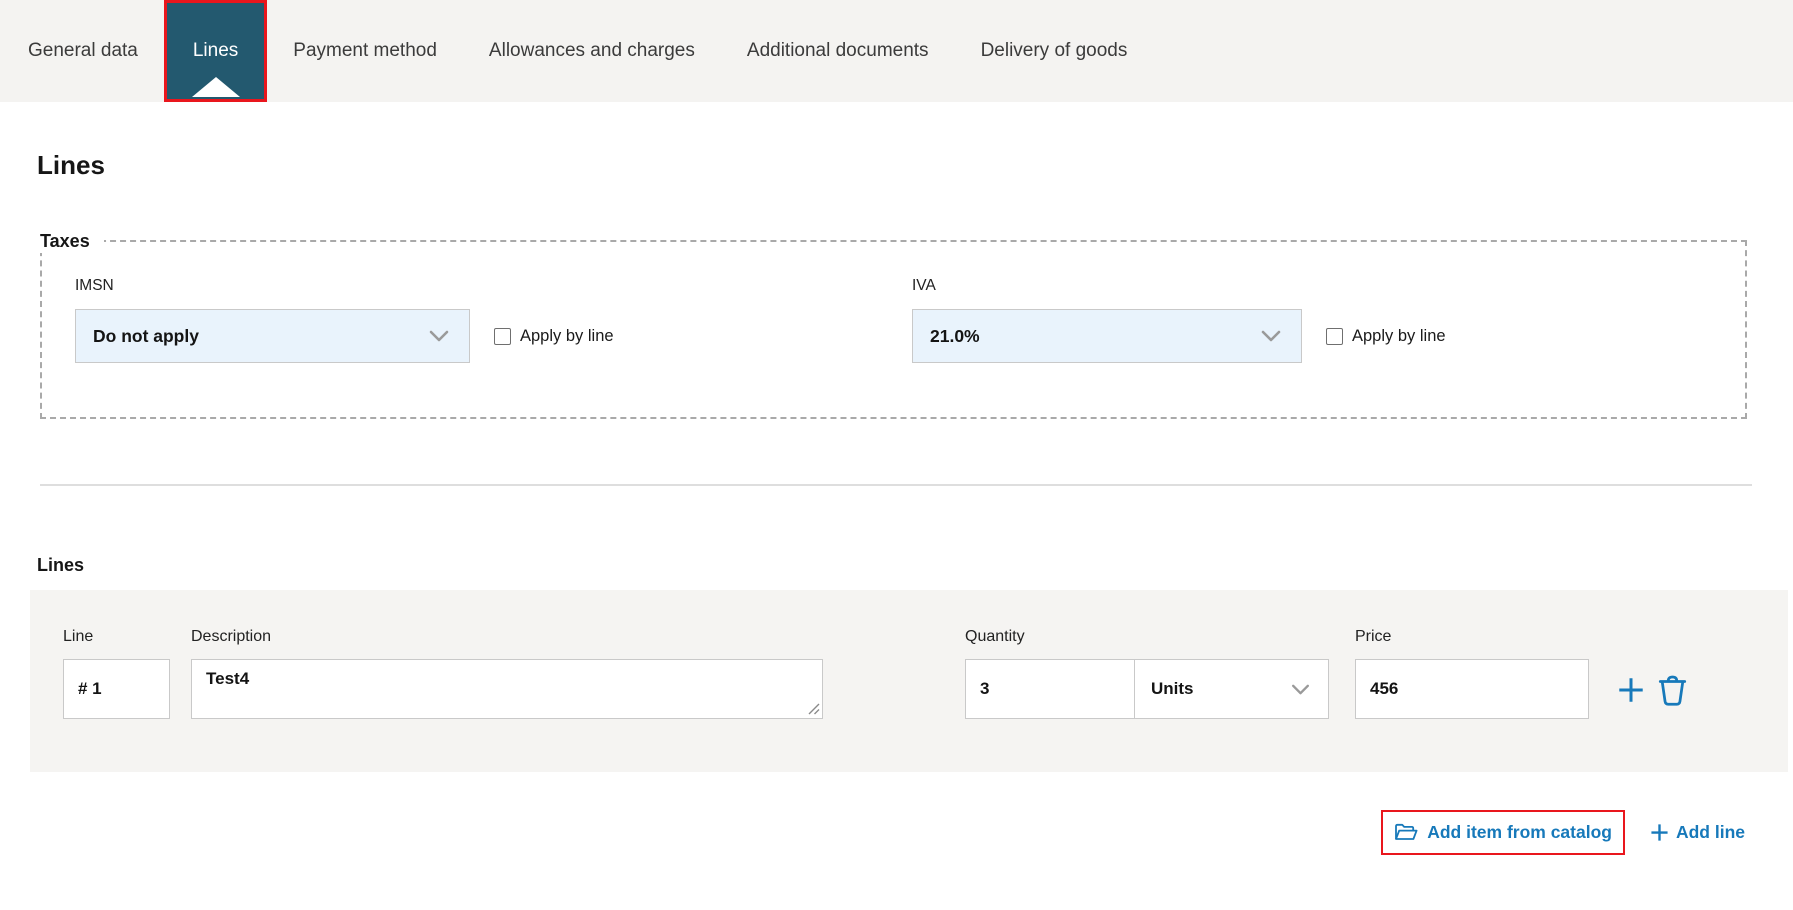 This screenshot has width=1793, height=910. What do you see at coordinates (71, 165) in the screenshot?
I see `page-title: Lines` at bounding box center [71, 165].